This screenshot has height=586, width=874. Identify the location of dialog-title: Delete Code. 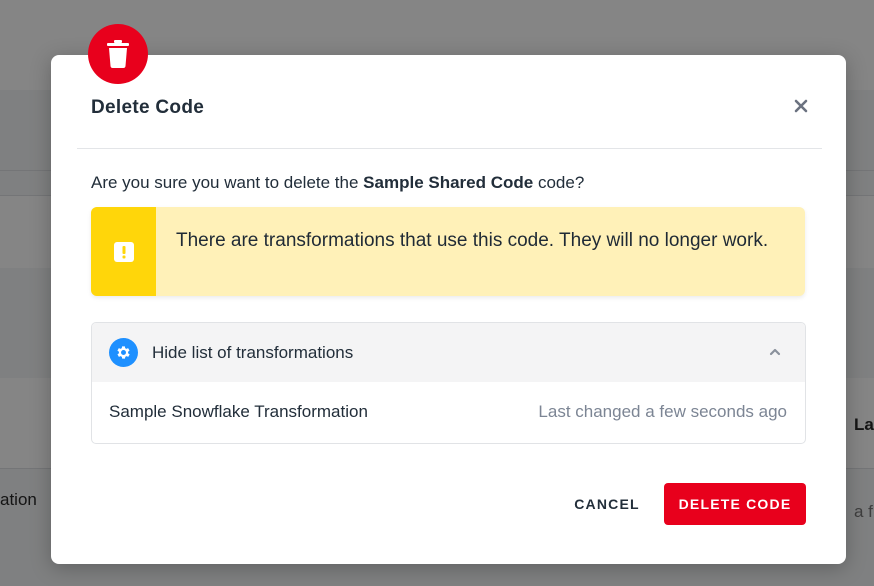
(148, 107).